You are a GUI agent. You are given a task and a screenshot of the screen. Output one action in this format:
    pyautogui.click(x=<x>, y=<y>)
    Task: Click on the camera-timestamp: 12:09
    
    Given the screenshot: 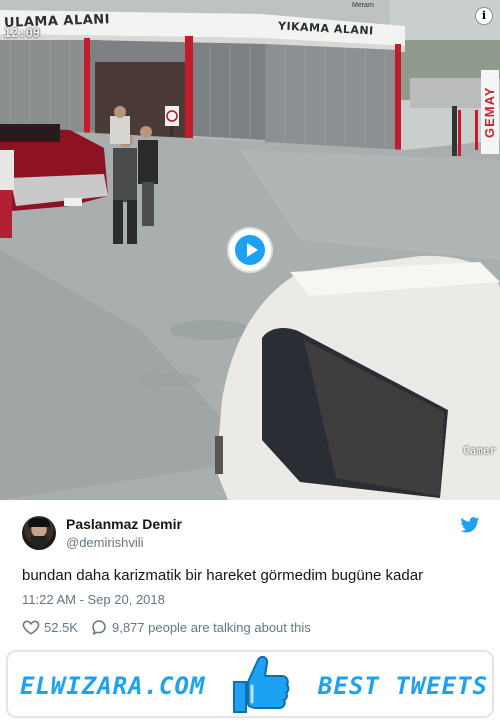 What is the action you would take?
    pyautogui.click(x=22, y=33)
    